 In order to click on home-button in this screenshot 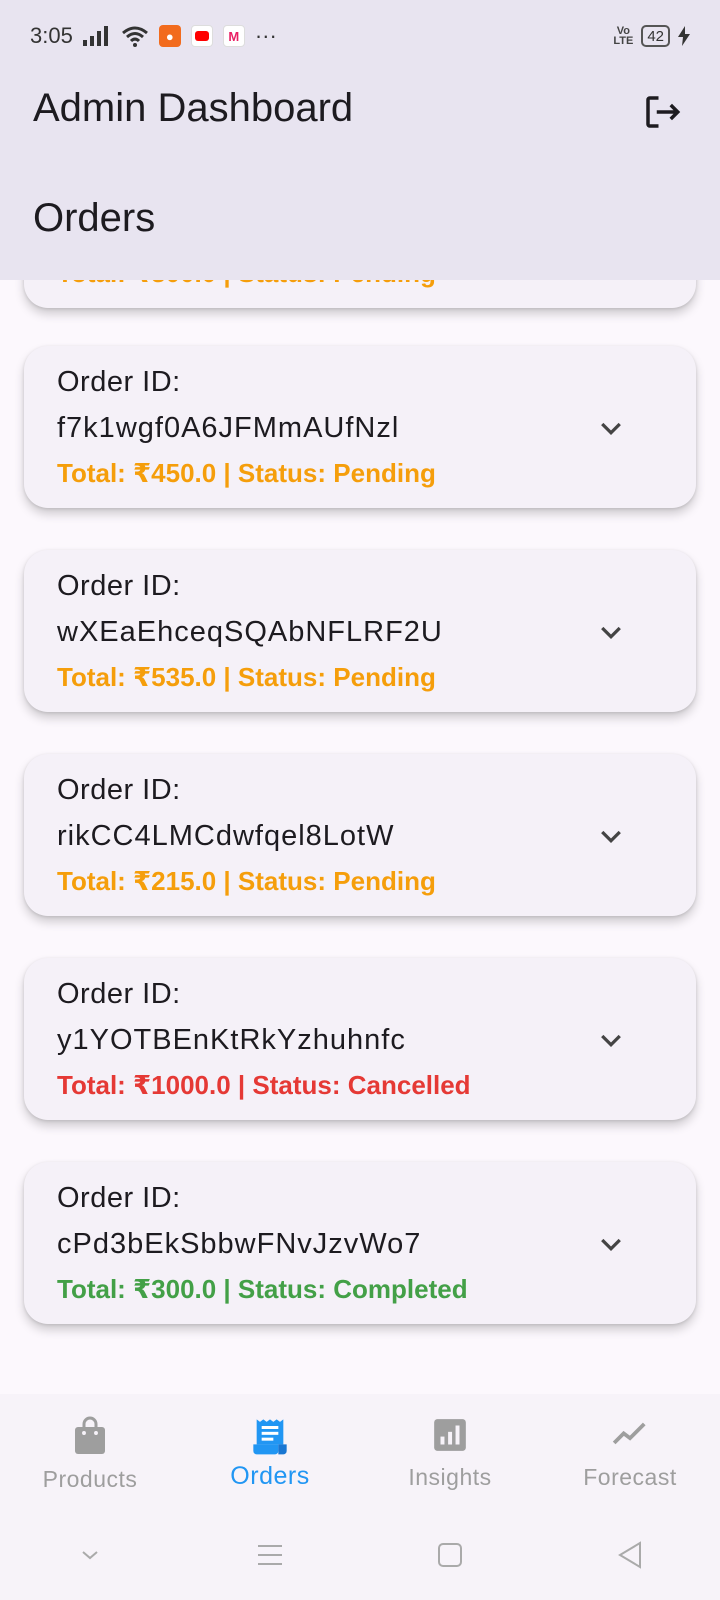, I will do `click(450, 1555)`.